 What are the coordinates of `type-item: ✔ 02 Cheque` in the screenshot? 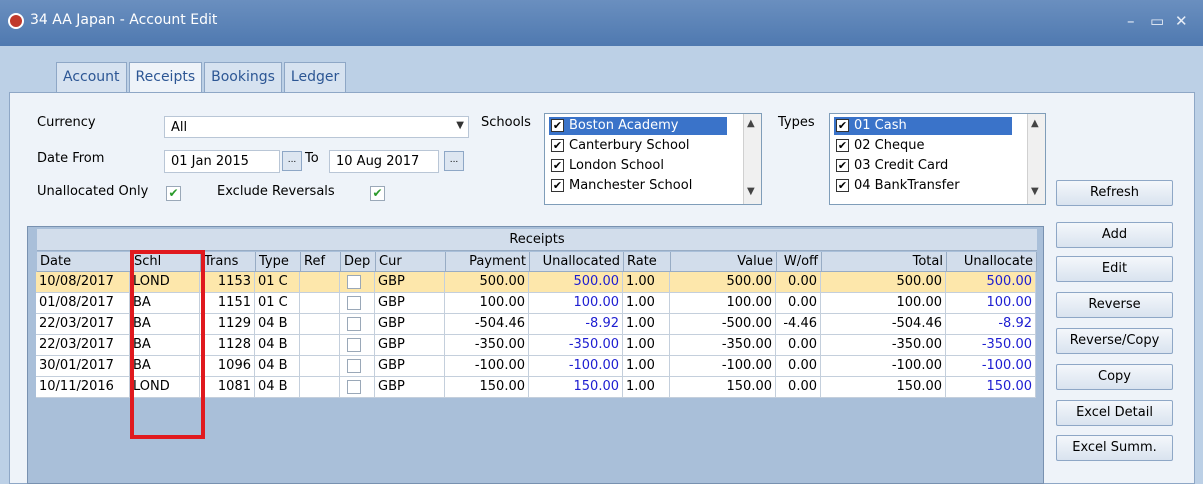 It's located at (923, 146).